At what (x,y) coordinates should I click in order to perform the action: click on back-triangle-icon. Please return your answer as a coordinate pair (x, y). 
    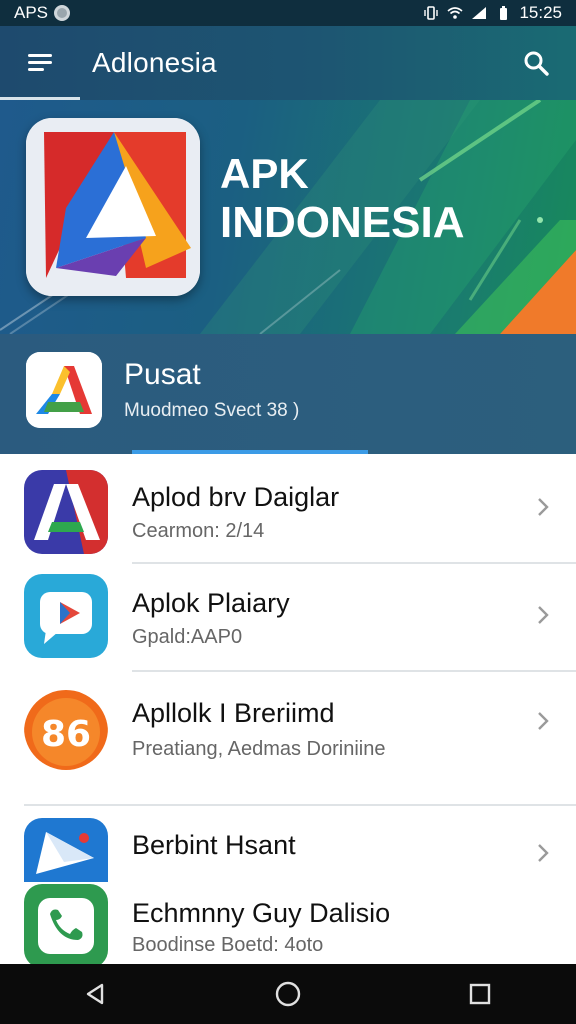
    Looking at the image, I should click on (95, 994).